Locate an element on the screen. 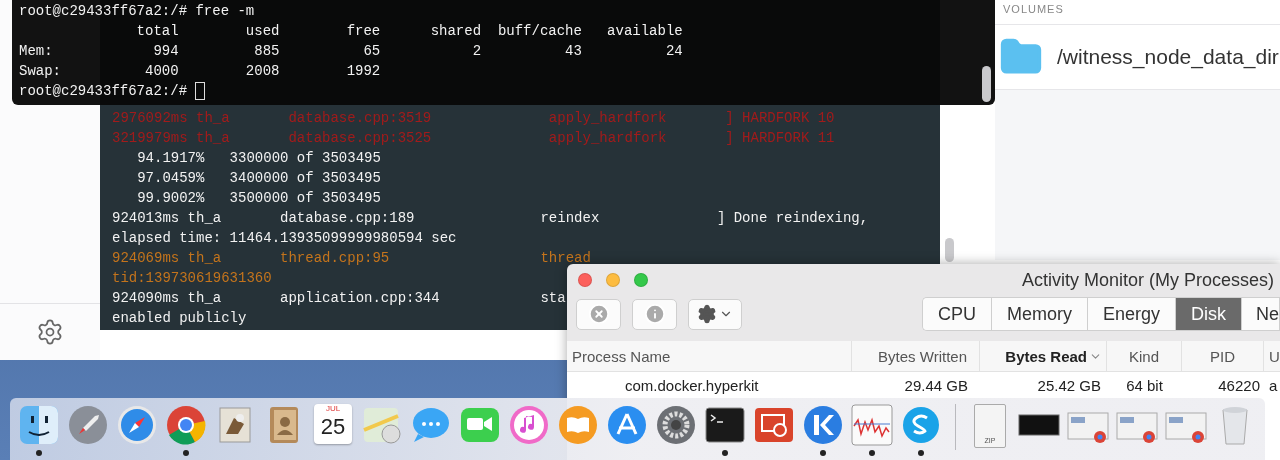 The height and width of the screenshot is (460, 1280). browser-icon is located at coordinates (186, 425).